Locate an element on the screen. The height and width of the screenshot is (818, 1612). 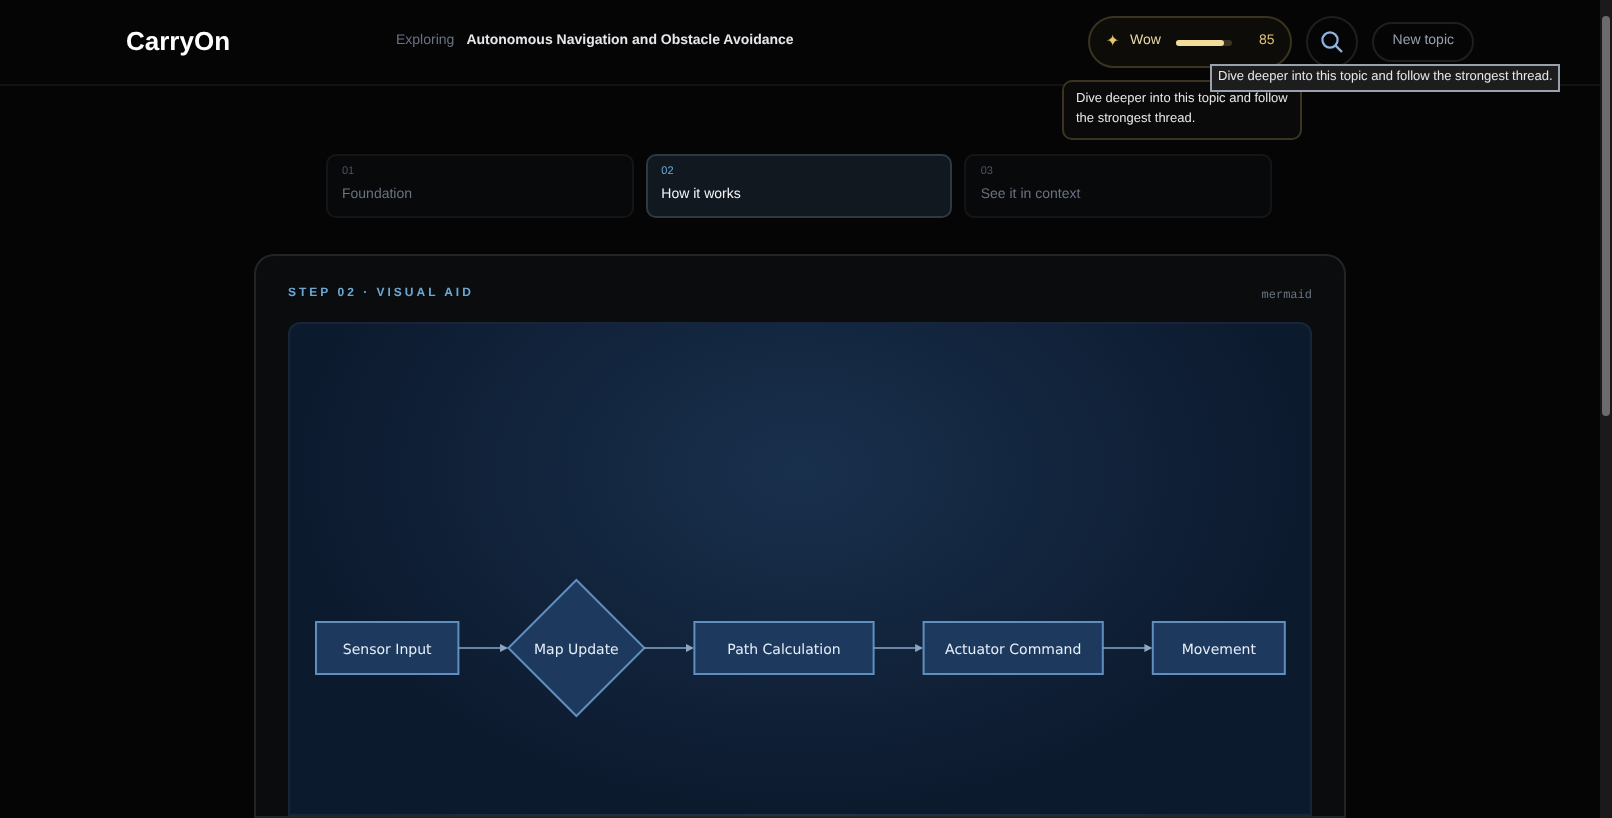
search-icon is located at coordinates (1332, 42).